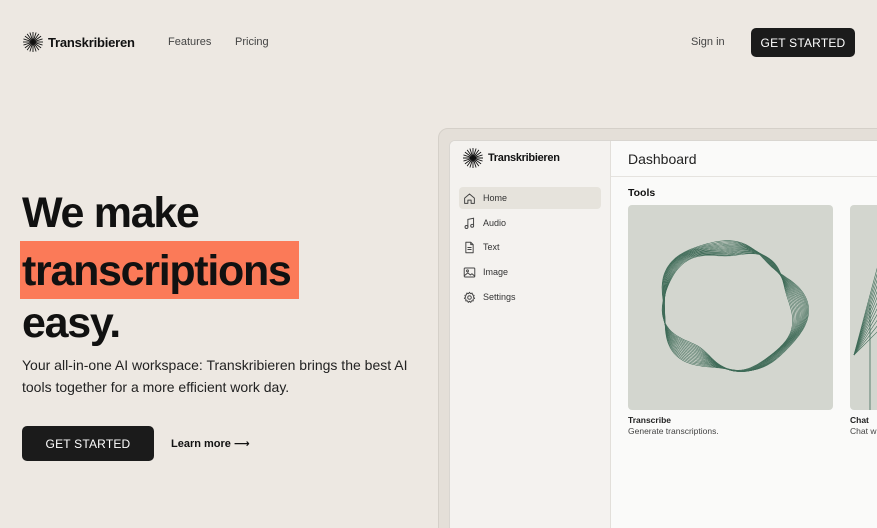 This screenshot has height=528, width=877. What do you see at coordinates (865, 338) in the screenshot?
I see `line-fan-illustration-icon` at bounding box center [865, 338].